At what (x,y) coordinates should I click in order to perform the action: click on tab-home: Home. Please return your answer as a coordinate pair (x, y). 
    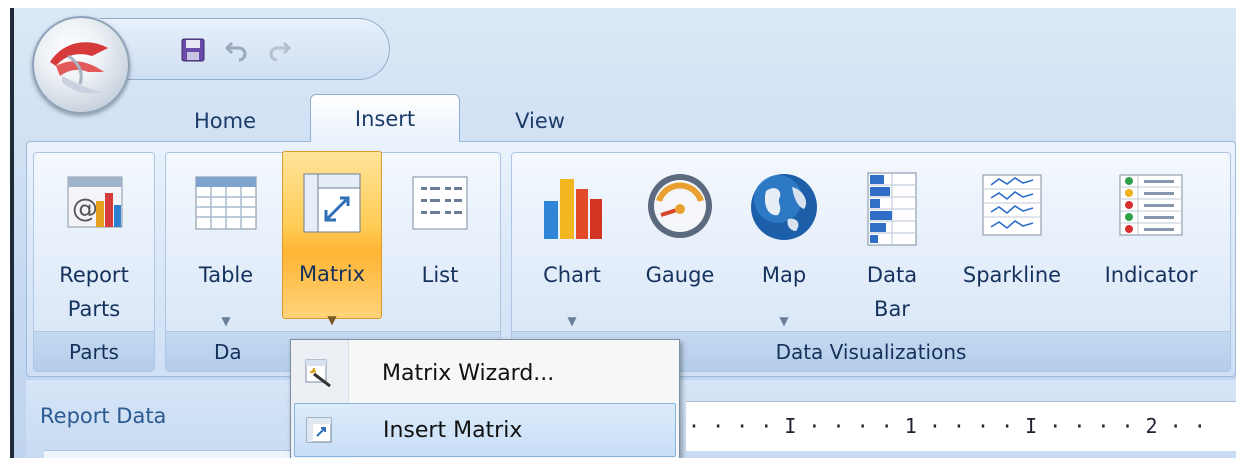
    Looking at the image, I should click on (225, 121).